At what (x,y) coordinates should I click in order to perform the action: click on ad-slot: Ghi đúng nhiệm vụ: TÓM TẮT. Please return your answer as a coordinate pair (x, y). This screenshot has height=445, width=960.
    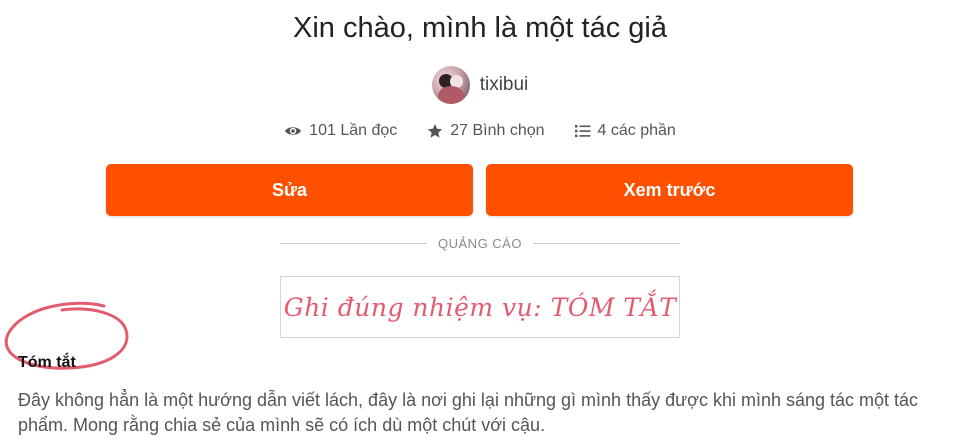
    Looking at the image, I should click on (480, 307).